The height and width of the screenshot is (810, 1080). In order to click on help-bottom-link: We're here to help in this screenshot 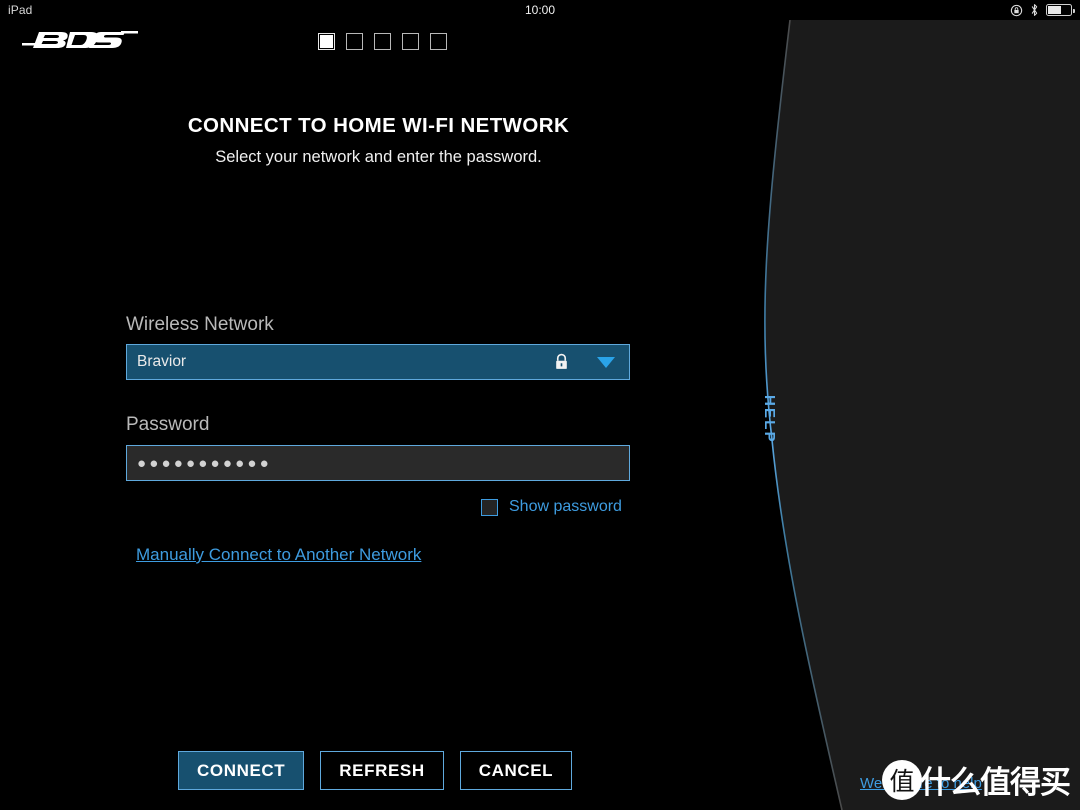, I will do `click(921, 783)`.